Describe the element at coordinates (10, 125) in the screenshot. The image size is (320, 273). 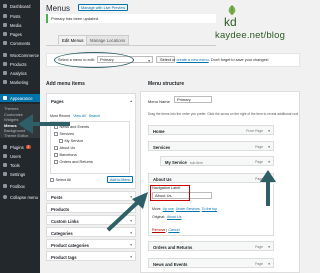
I see `submenu-menus: Menus` at that location.